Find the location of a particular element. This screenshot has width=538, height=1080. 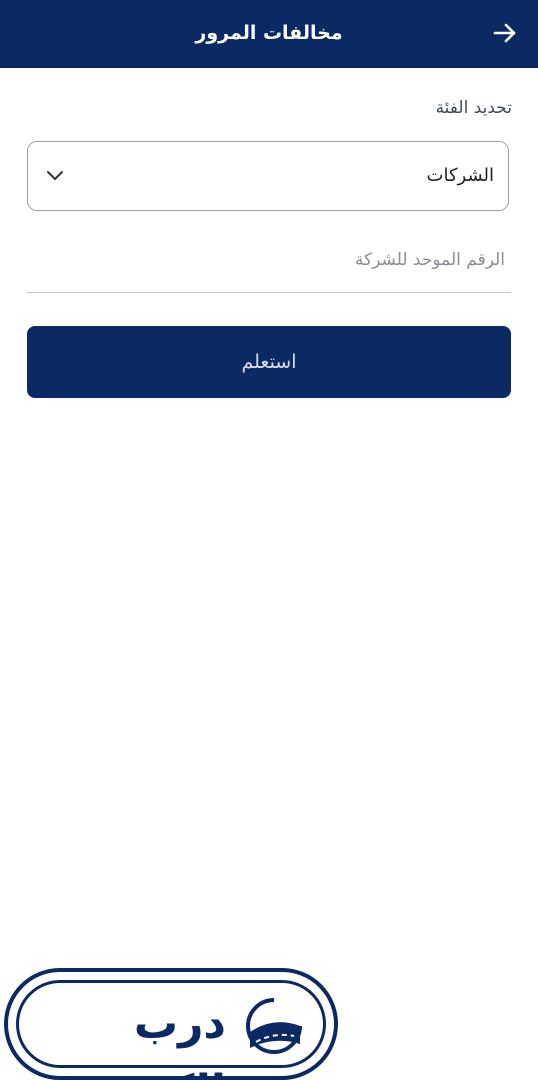

category-label: تحديد الفئة is located at coordinates (473, 108).